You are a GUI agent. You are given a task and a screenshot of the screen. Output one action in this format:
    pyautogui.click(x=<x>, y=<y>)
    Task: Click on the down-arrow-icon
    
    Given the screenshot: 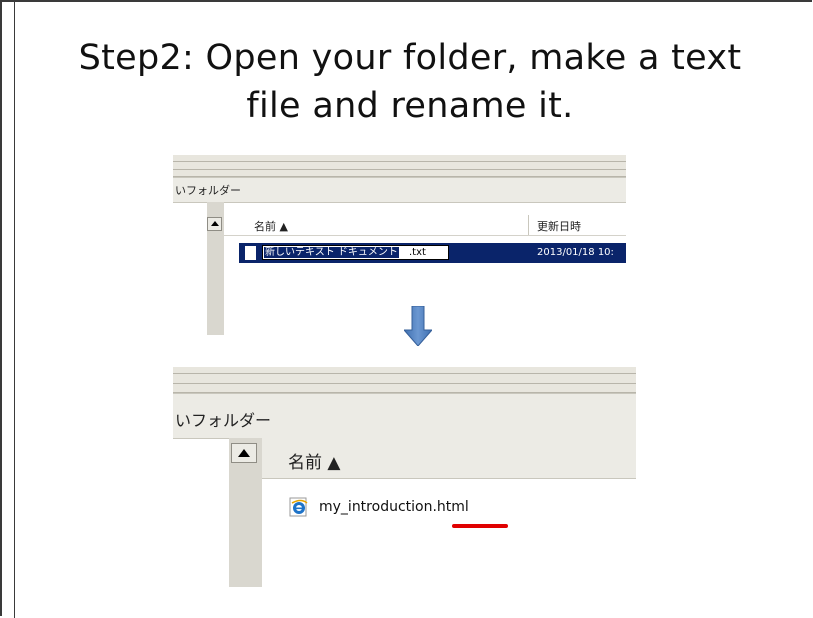 What is the action you would take?
    pyautogui.click(x=418, y=326)
    